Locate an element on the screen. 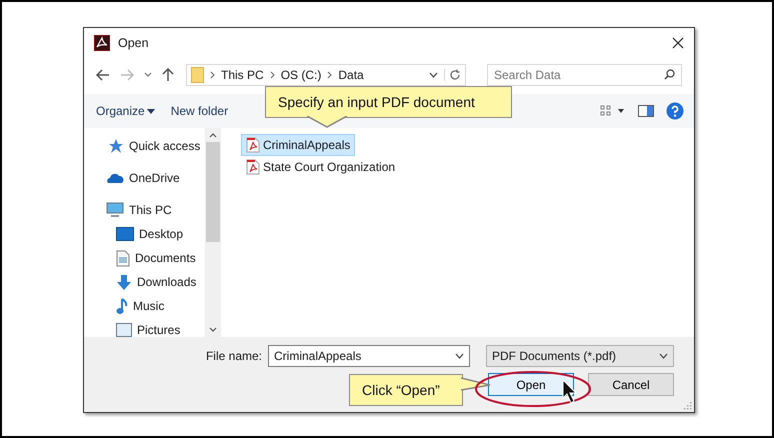 Image resolution: width=774 pixels, height=438 pixels. computer-icon is located at coordinates (115, 210).